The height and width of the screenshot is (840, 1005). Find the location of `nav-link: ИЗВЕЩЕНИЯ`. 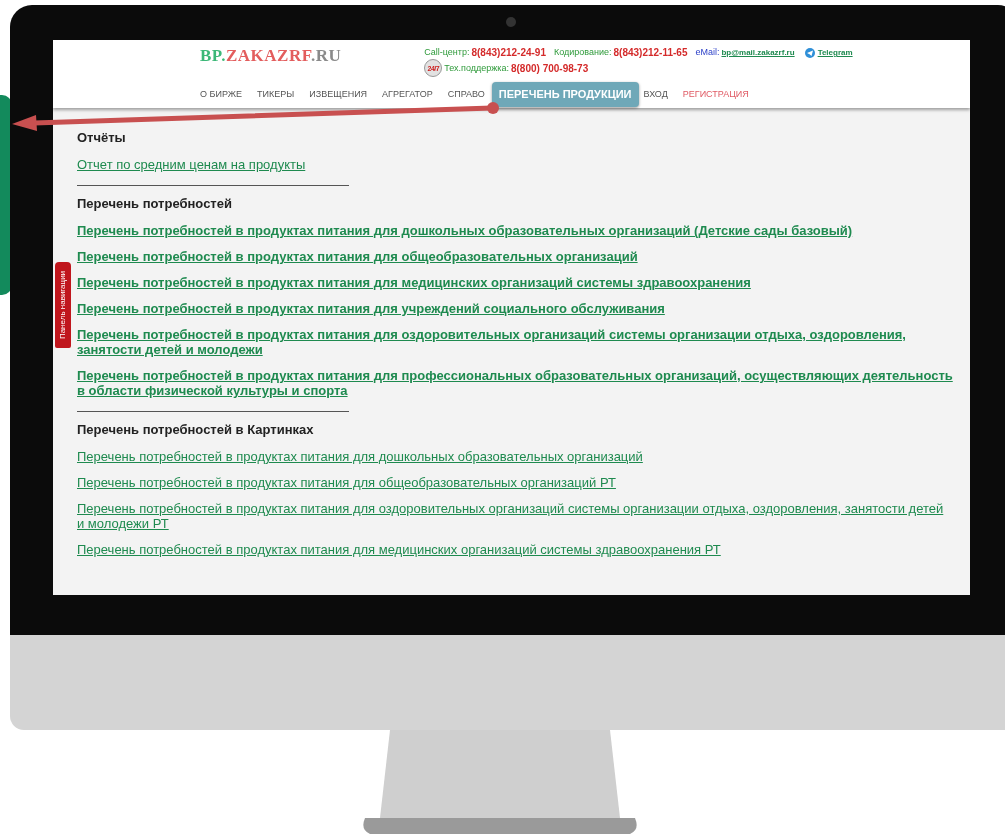

nav-link: ИЗВЕЩЕНИЯ is located at coordinates (338, 94).